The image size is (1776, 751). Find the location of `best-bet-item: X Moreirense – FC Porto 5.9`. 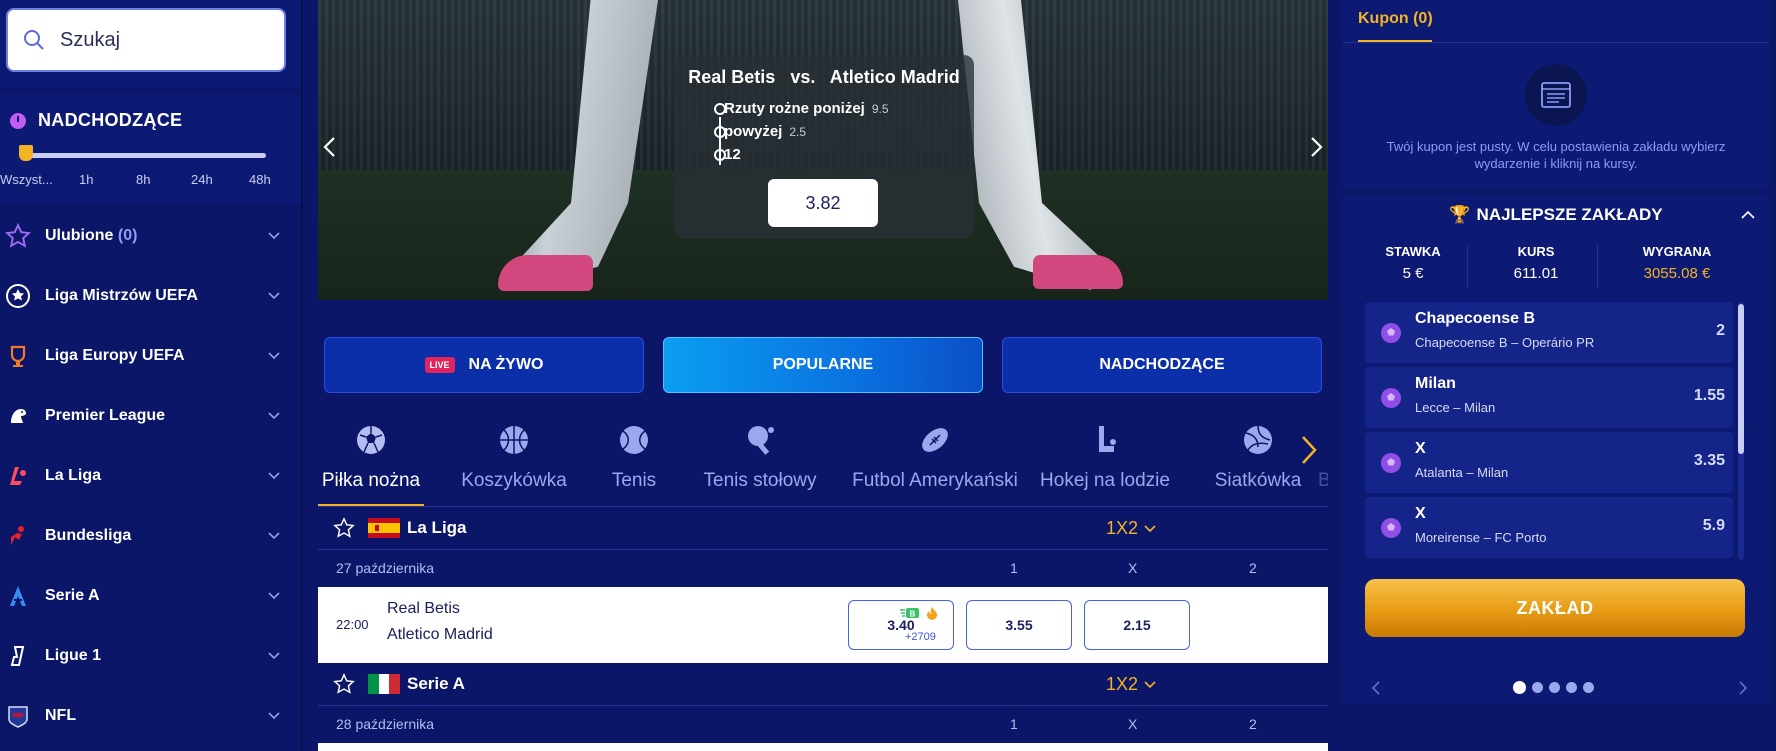

best-bet-item: X Moreirense – FC Porto 5.9 is located at coordinates (1549, 527).